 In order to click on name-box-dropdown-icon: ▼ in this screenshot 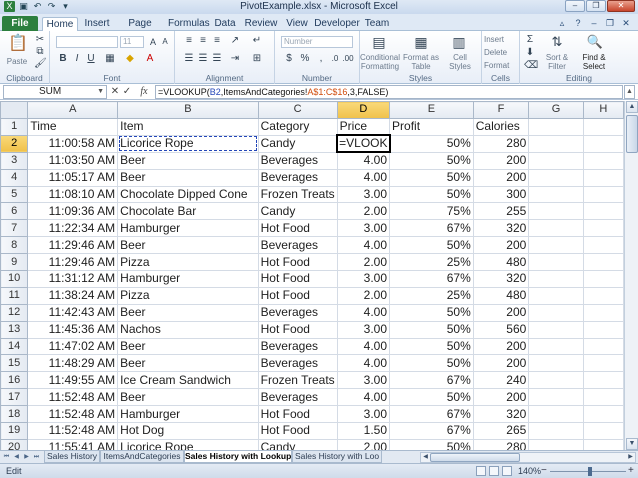, I will do `click(100, 92)`.